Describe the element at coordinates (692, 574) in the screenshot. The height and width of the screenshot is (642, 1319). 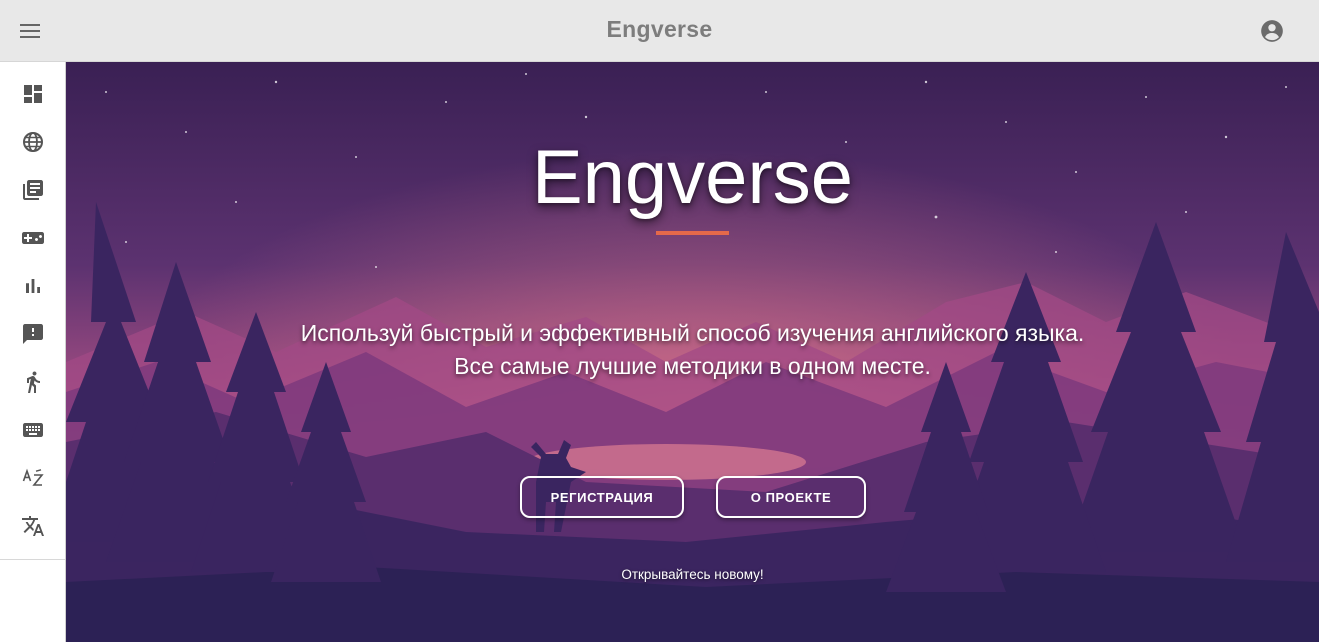
I see `hero-tagline: Открывайтесь новому!` at that location.